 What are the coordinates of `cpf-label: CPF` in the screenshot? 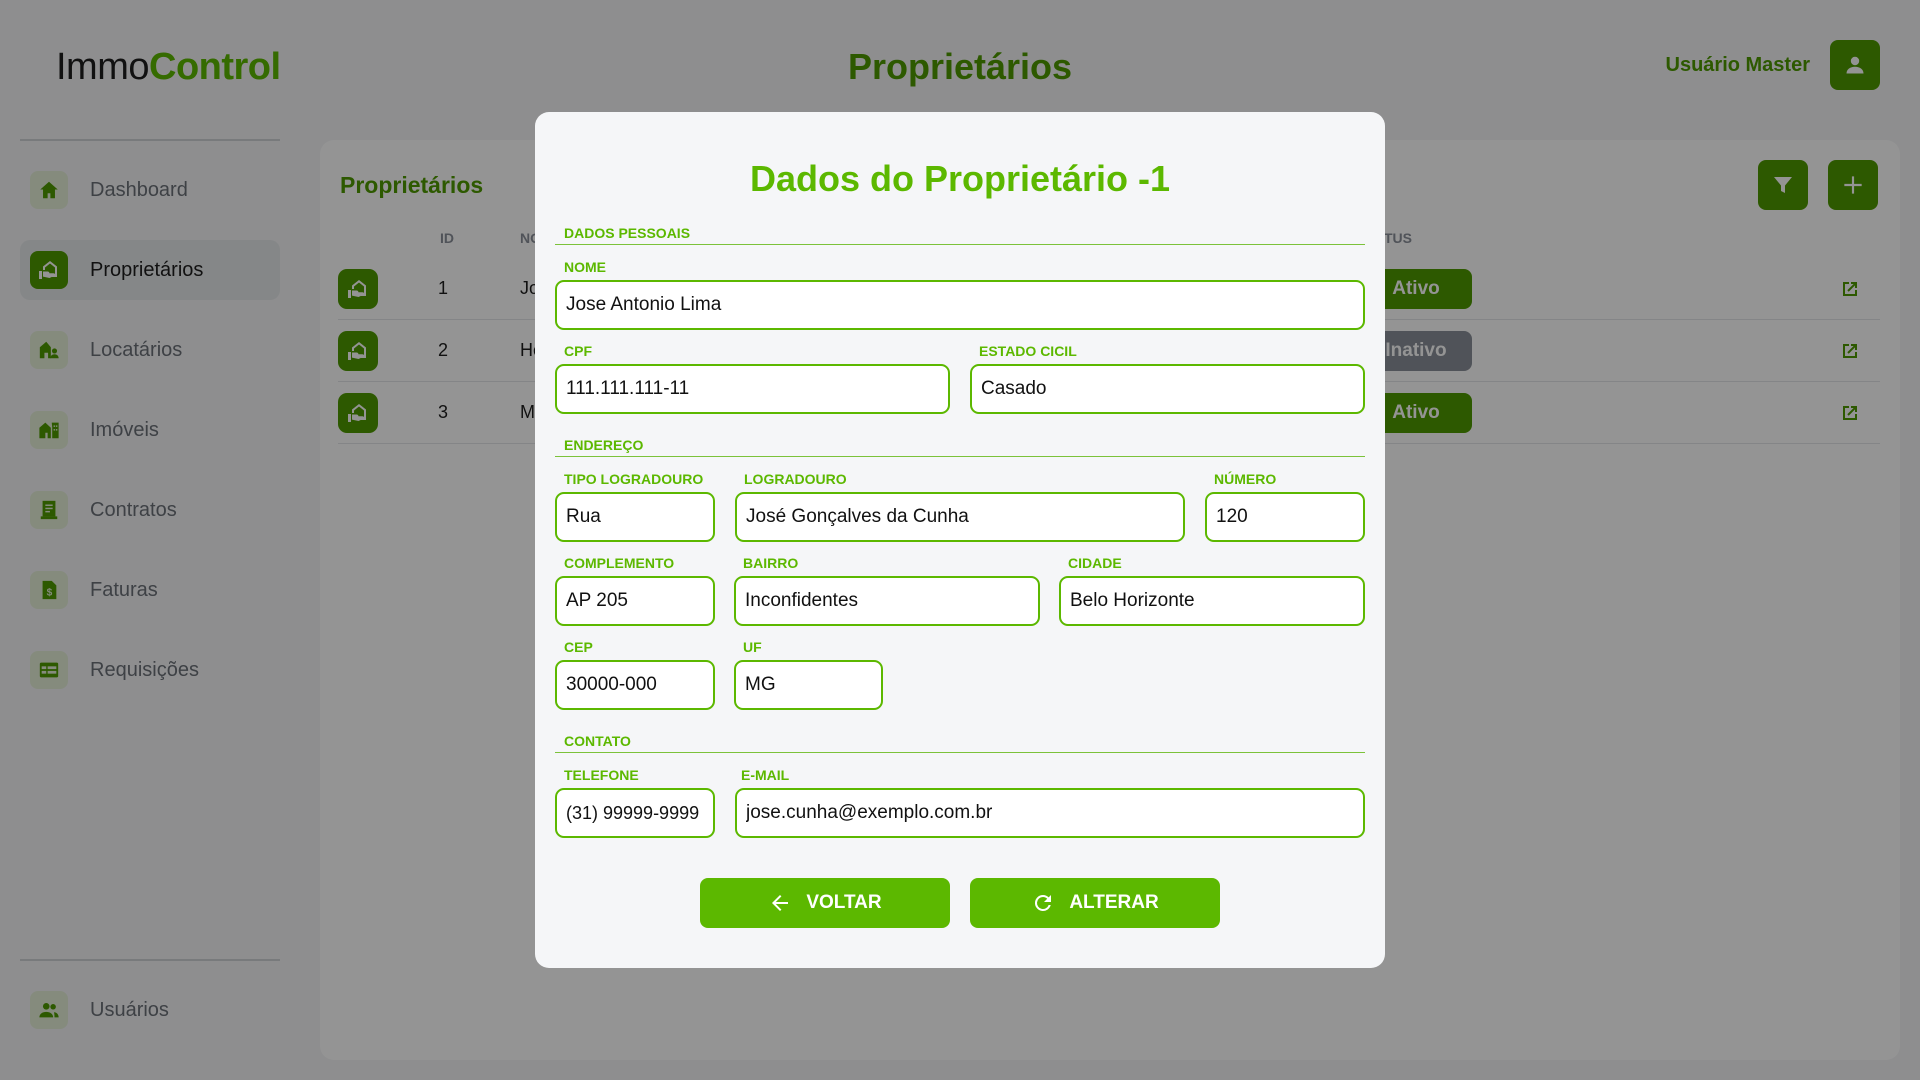 It's located at (578, 351).